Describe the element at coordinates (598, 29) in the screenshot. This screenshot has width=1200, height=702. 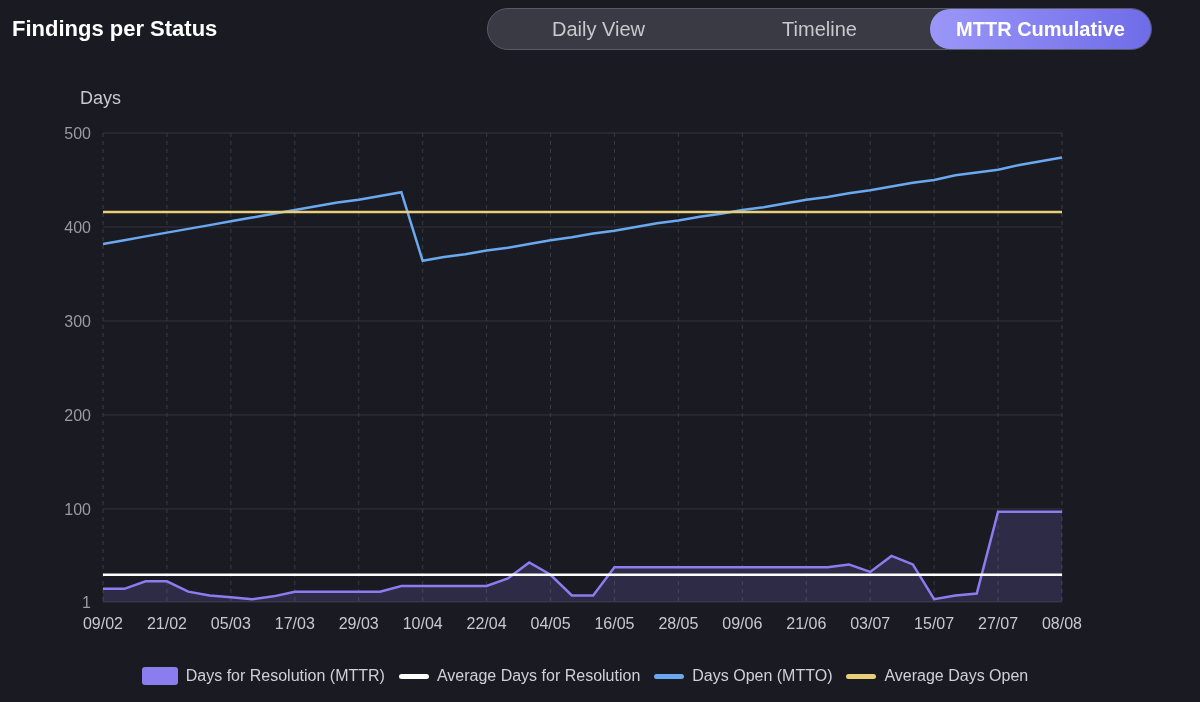
I see `view-tab: Daily View` at that location.